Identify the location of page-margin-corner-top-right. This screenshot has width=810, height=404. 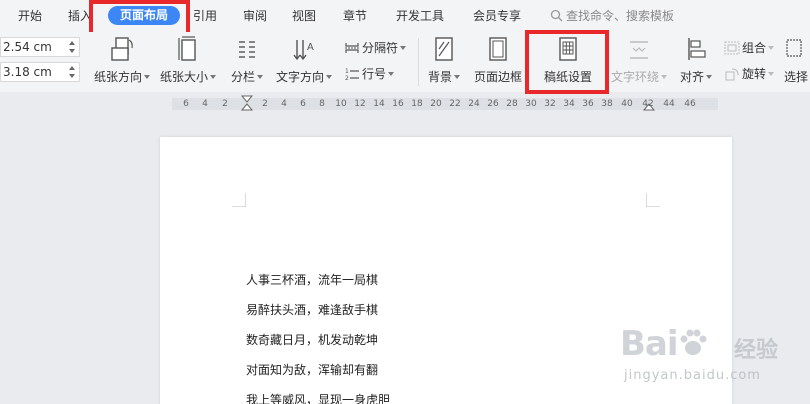
(653, 200).